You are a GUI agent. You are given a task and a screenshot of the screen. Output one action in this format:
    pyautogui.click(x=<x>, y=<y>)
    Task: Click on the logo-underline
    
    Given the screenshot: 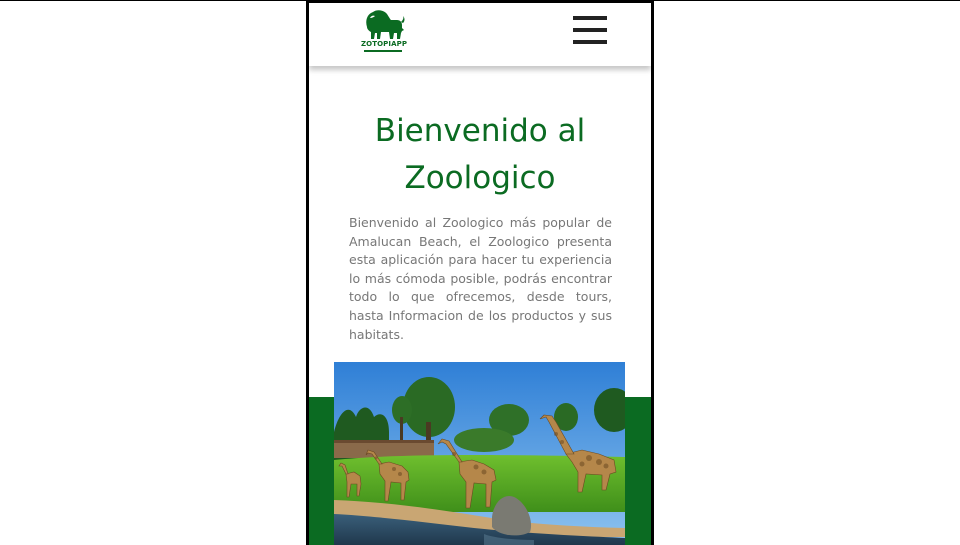 What is the action you would take?
    pyautogui.click(x=383, y=51)
    